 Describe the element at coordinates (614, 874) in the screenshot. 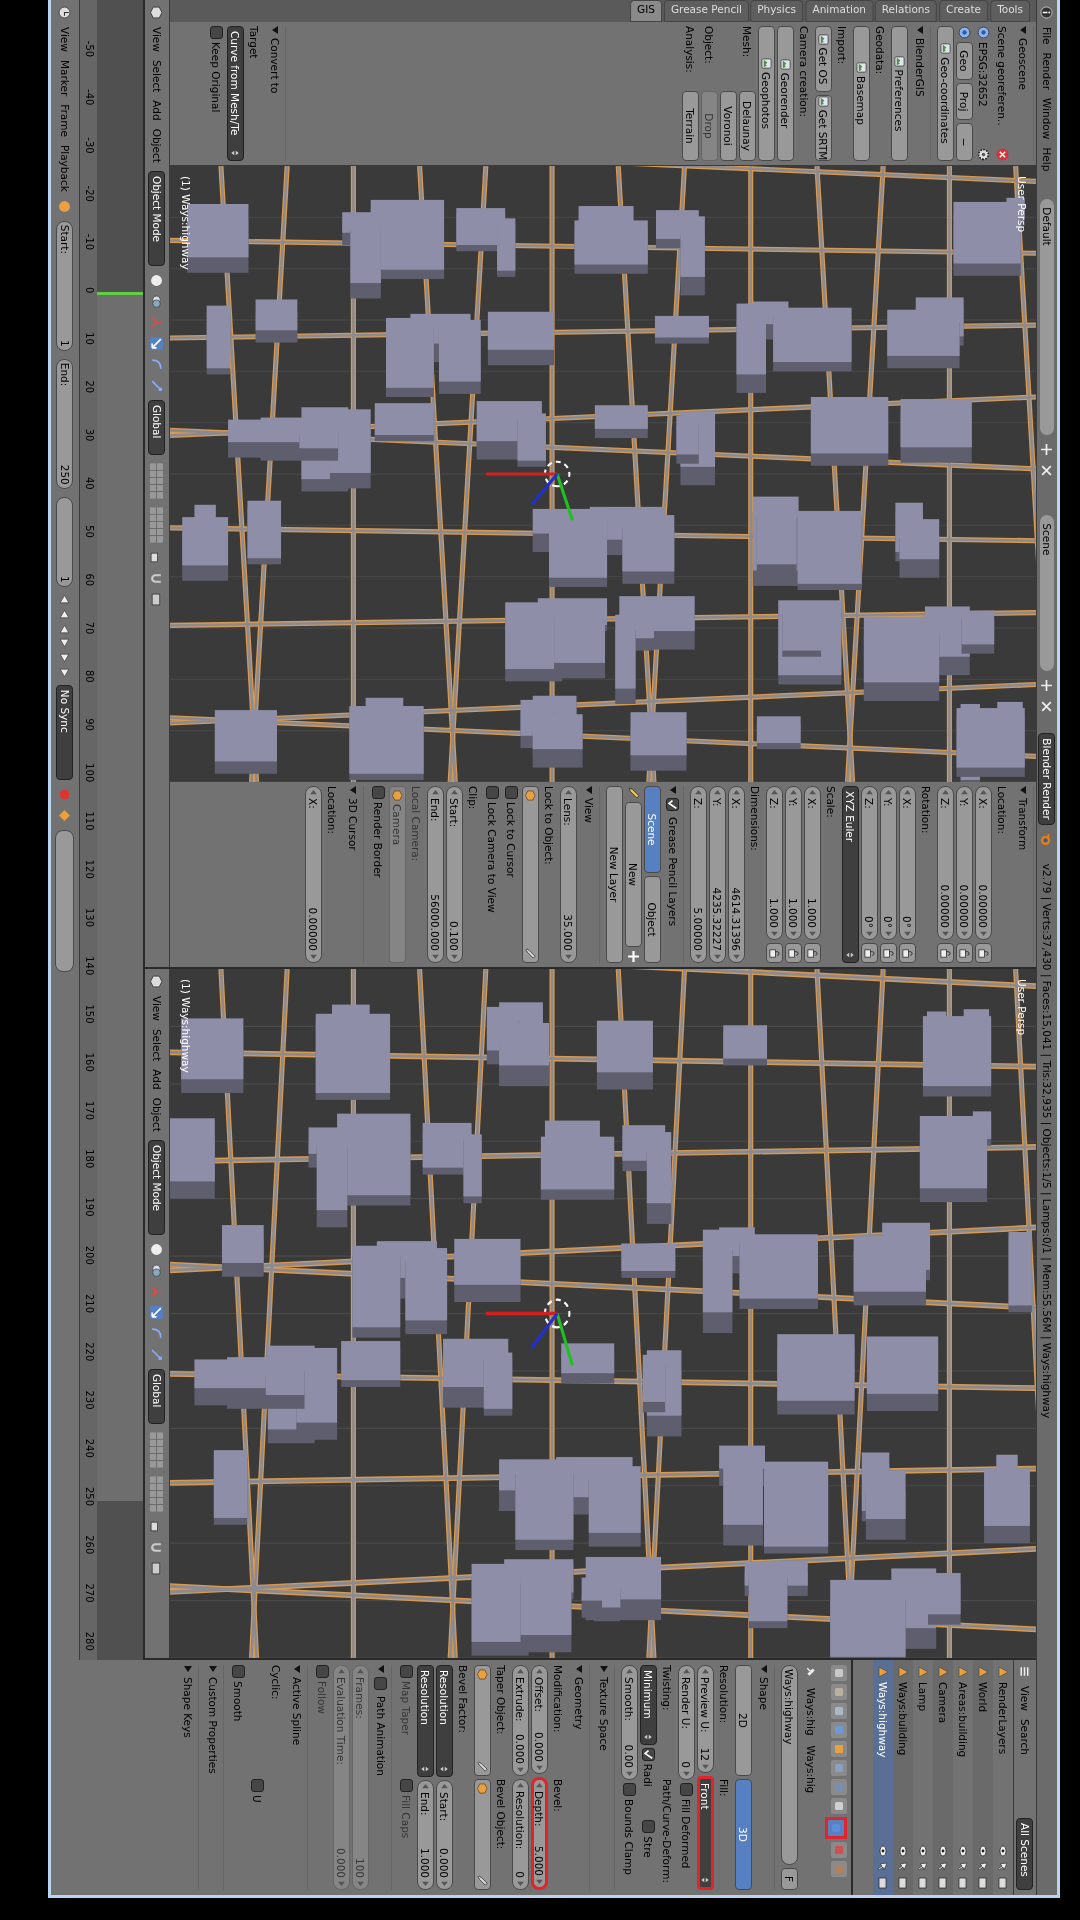

I see `panel-button: New Layer` at that location.